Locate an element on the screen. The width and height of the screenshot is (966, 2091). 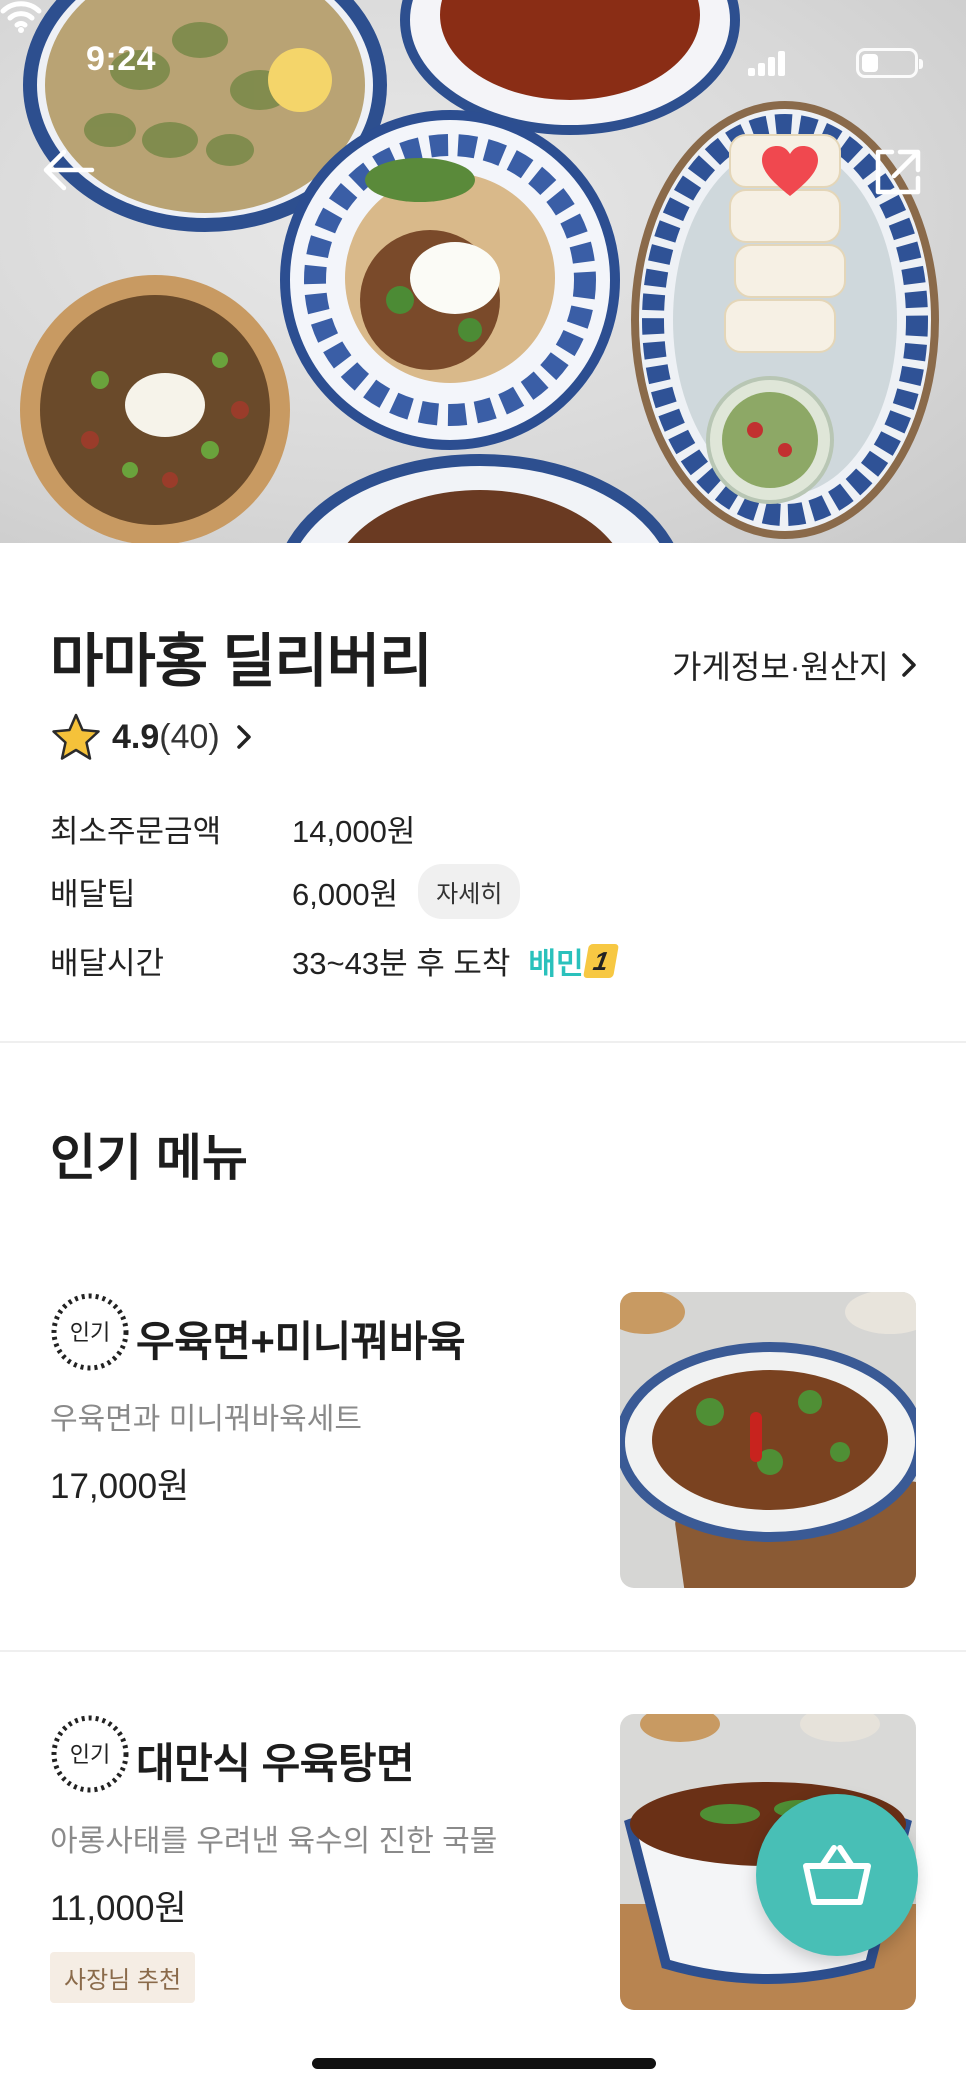
delivery-time-row: 배달시간 33~43분 후 도착 배민 1 is located at coordinates (334, 960).